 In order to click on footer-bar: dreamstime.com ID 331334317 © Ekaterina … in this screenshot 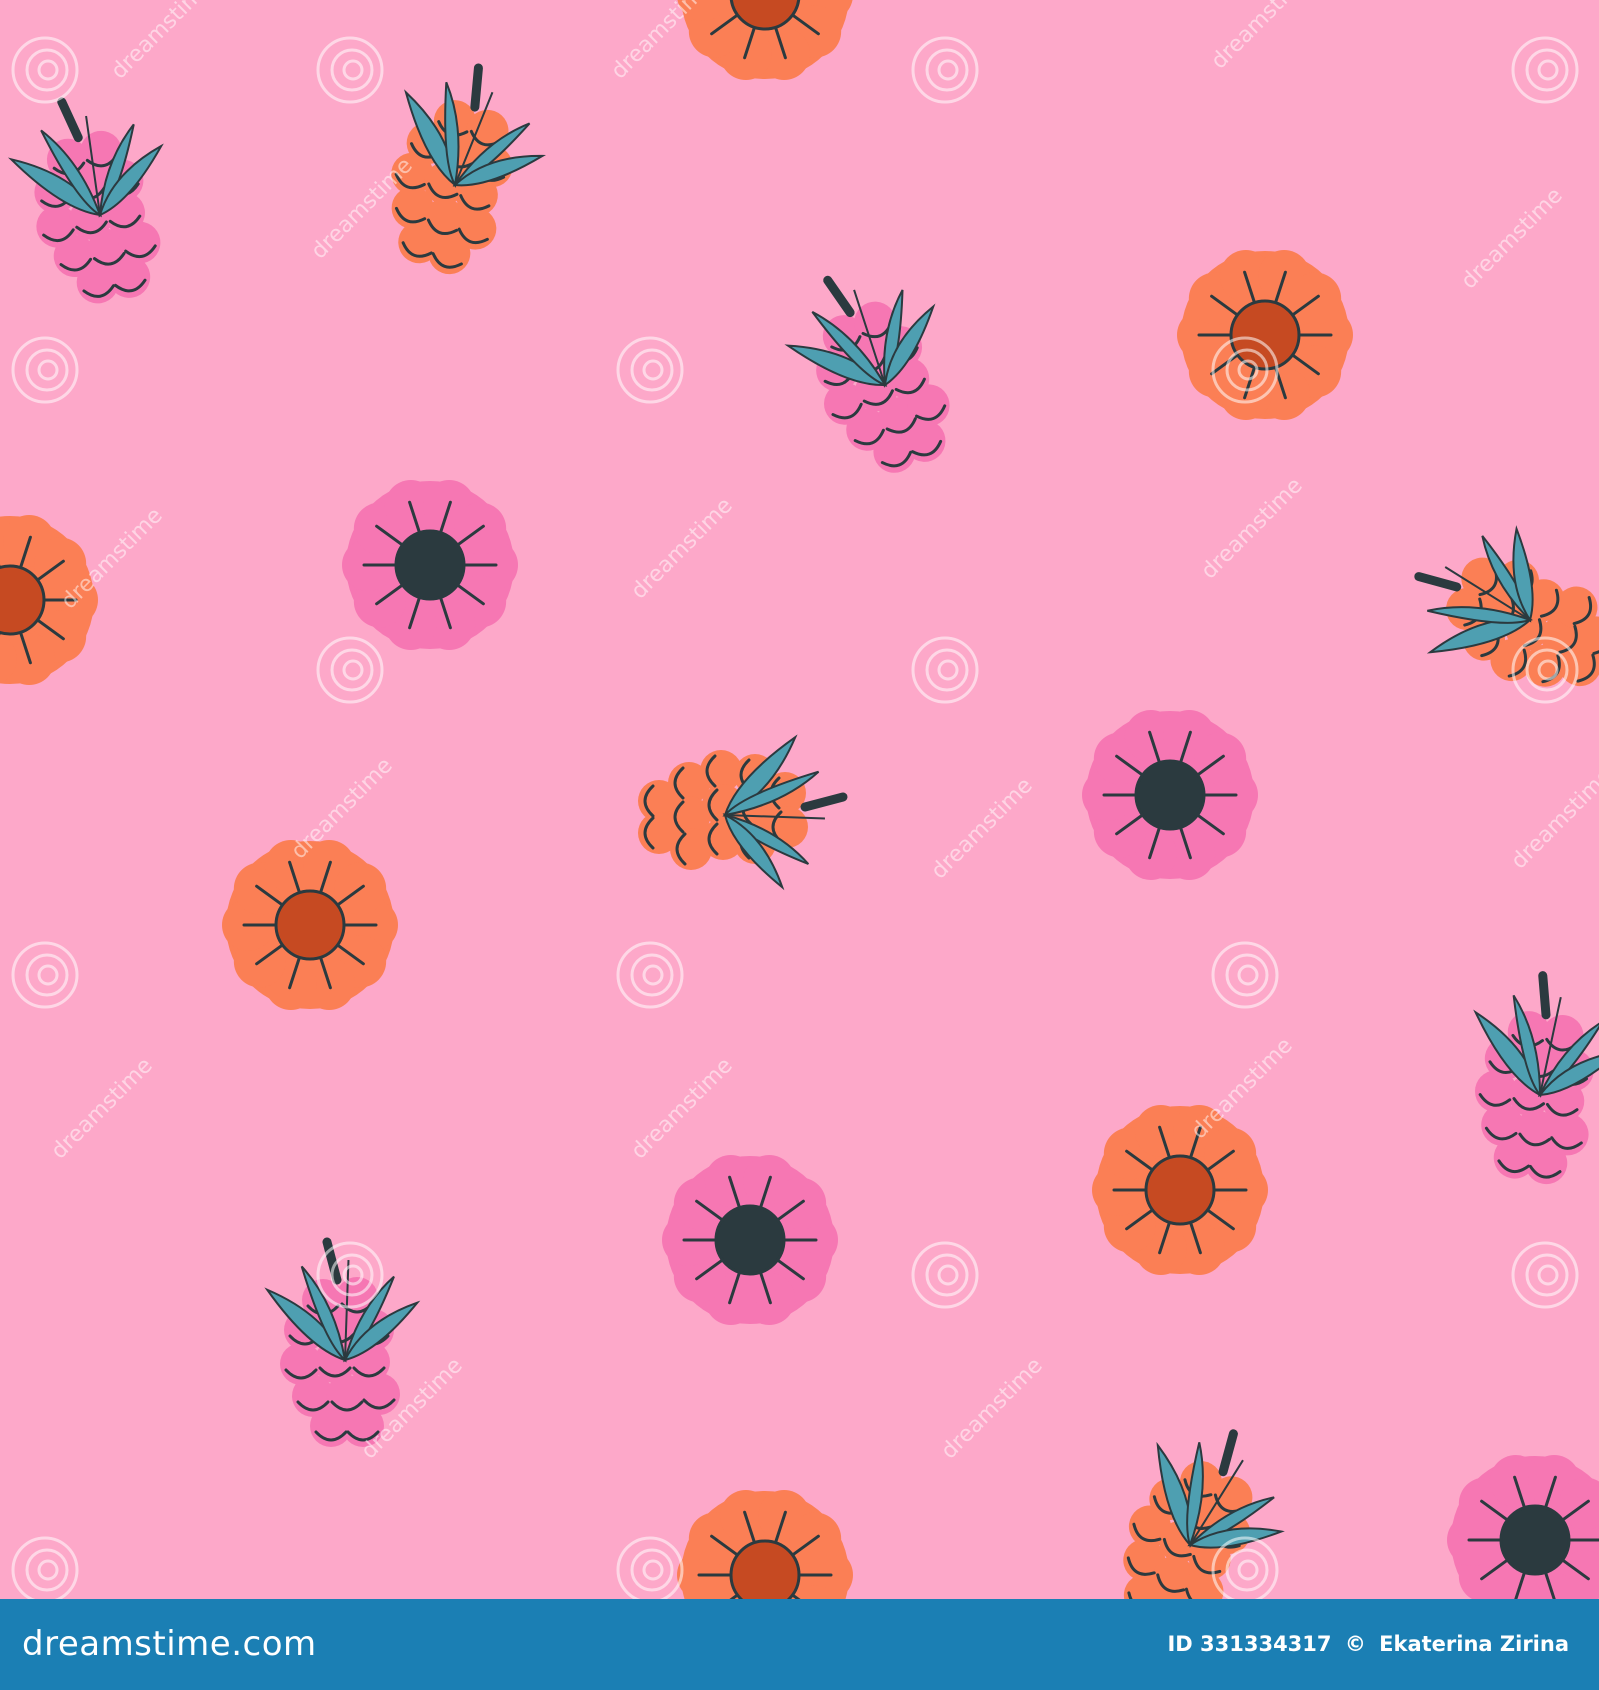, I will do `click(799, 1644)`.